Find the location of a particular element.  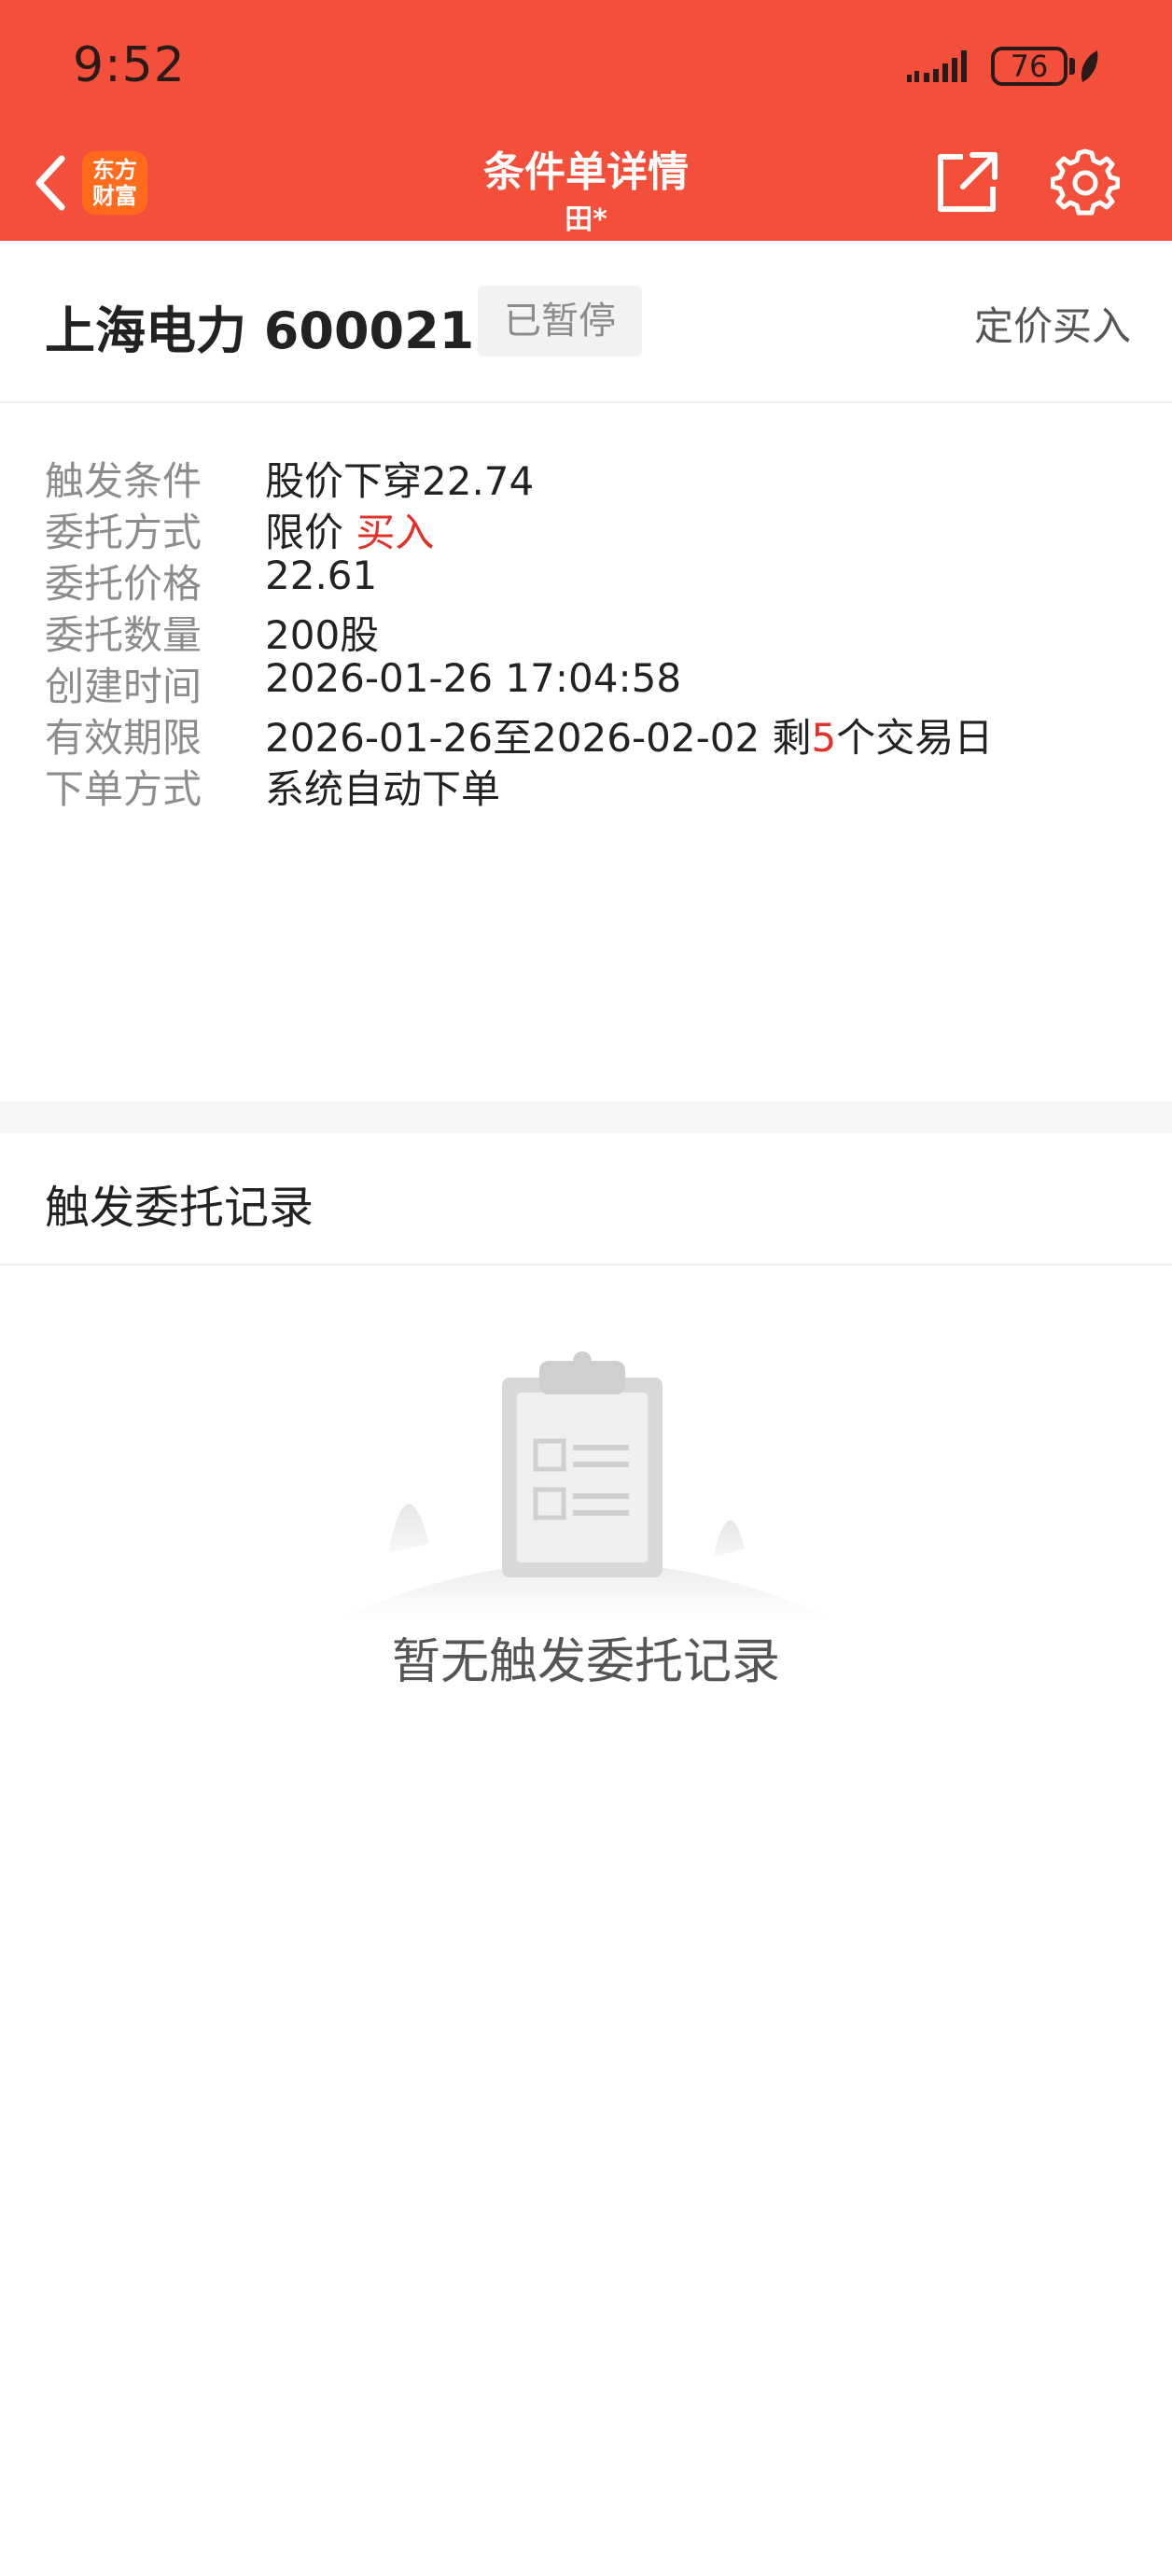

share-icon is located at coordinates (967, 182).